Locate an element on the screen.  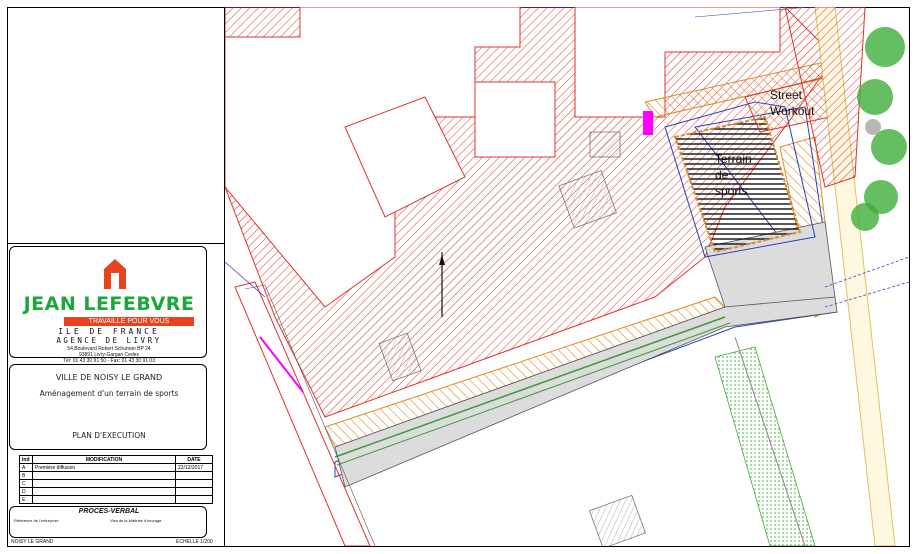
row-ind: D is located at coordinates (26, 491).